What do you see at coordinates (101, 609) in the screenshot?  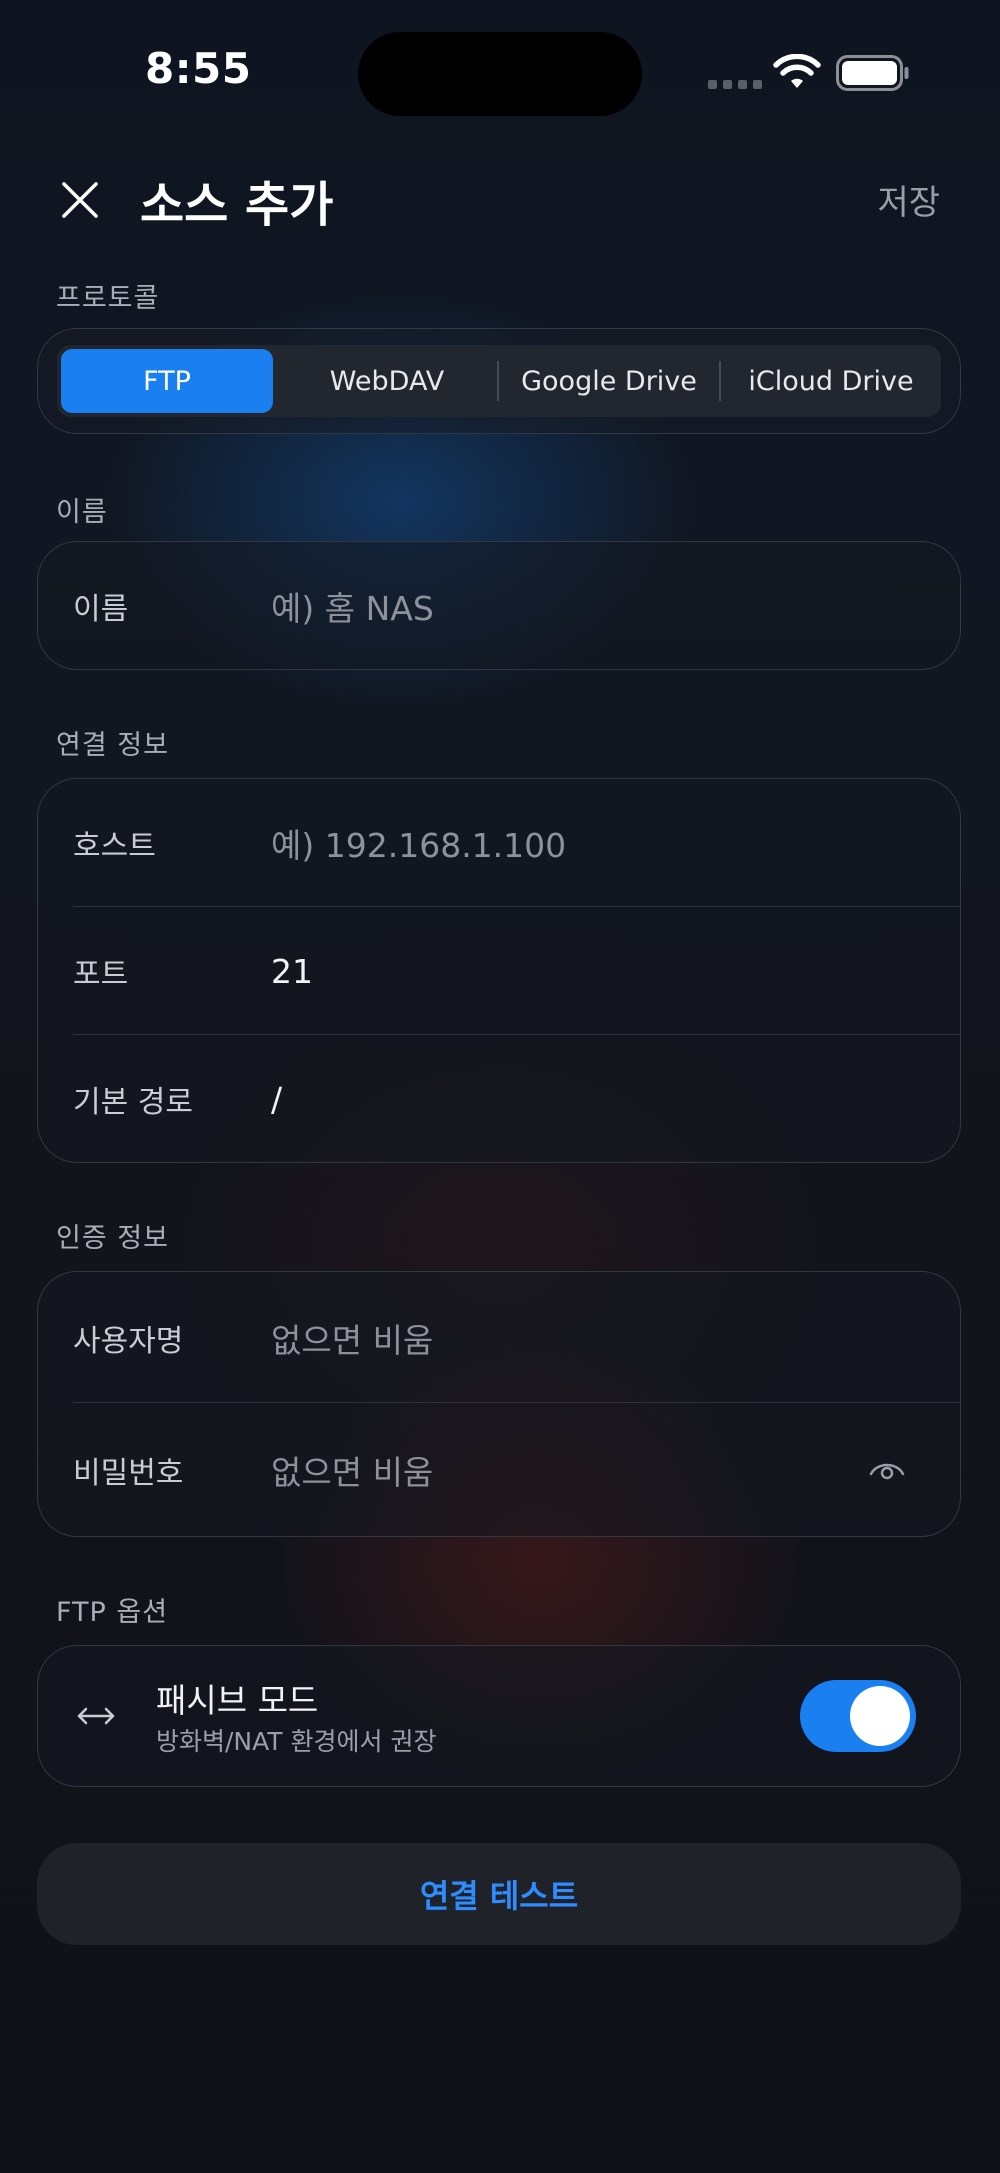 I see `name-field-label: 이름` at bounding box center [101, 609].